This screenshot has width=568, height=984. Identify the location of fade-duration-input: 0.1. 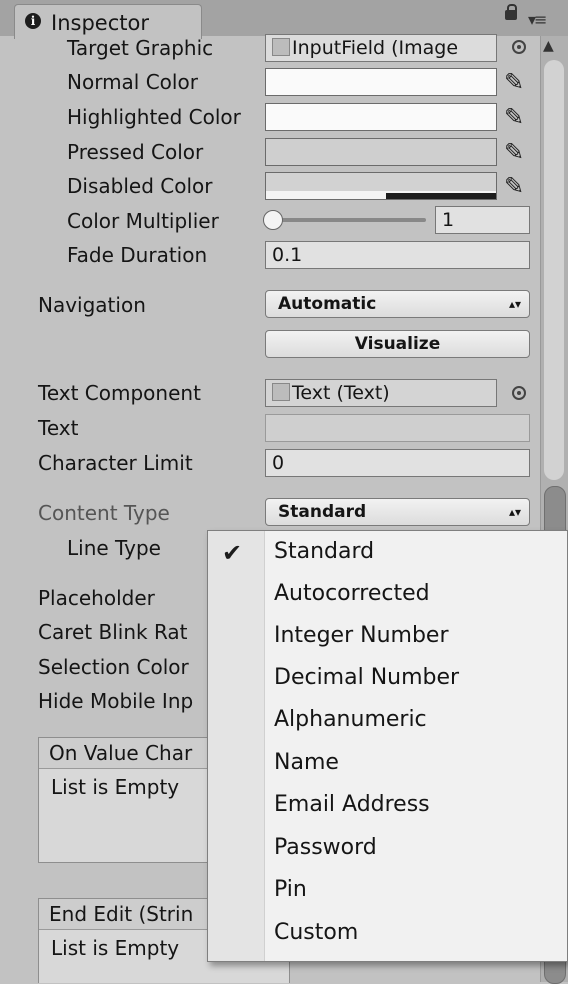
(397, 255).